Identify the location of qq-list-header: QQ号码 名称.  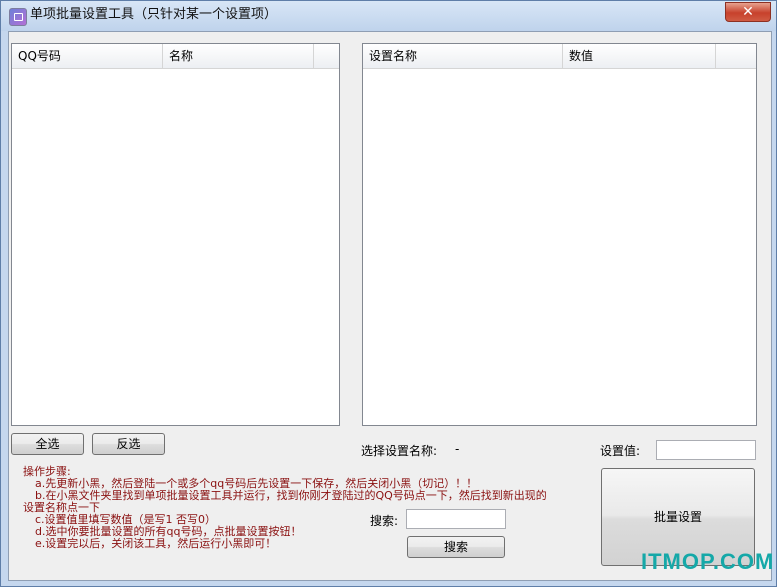
(175, 56).